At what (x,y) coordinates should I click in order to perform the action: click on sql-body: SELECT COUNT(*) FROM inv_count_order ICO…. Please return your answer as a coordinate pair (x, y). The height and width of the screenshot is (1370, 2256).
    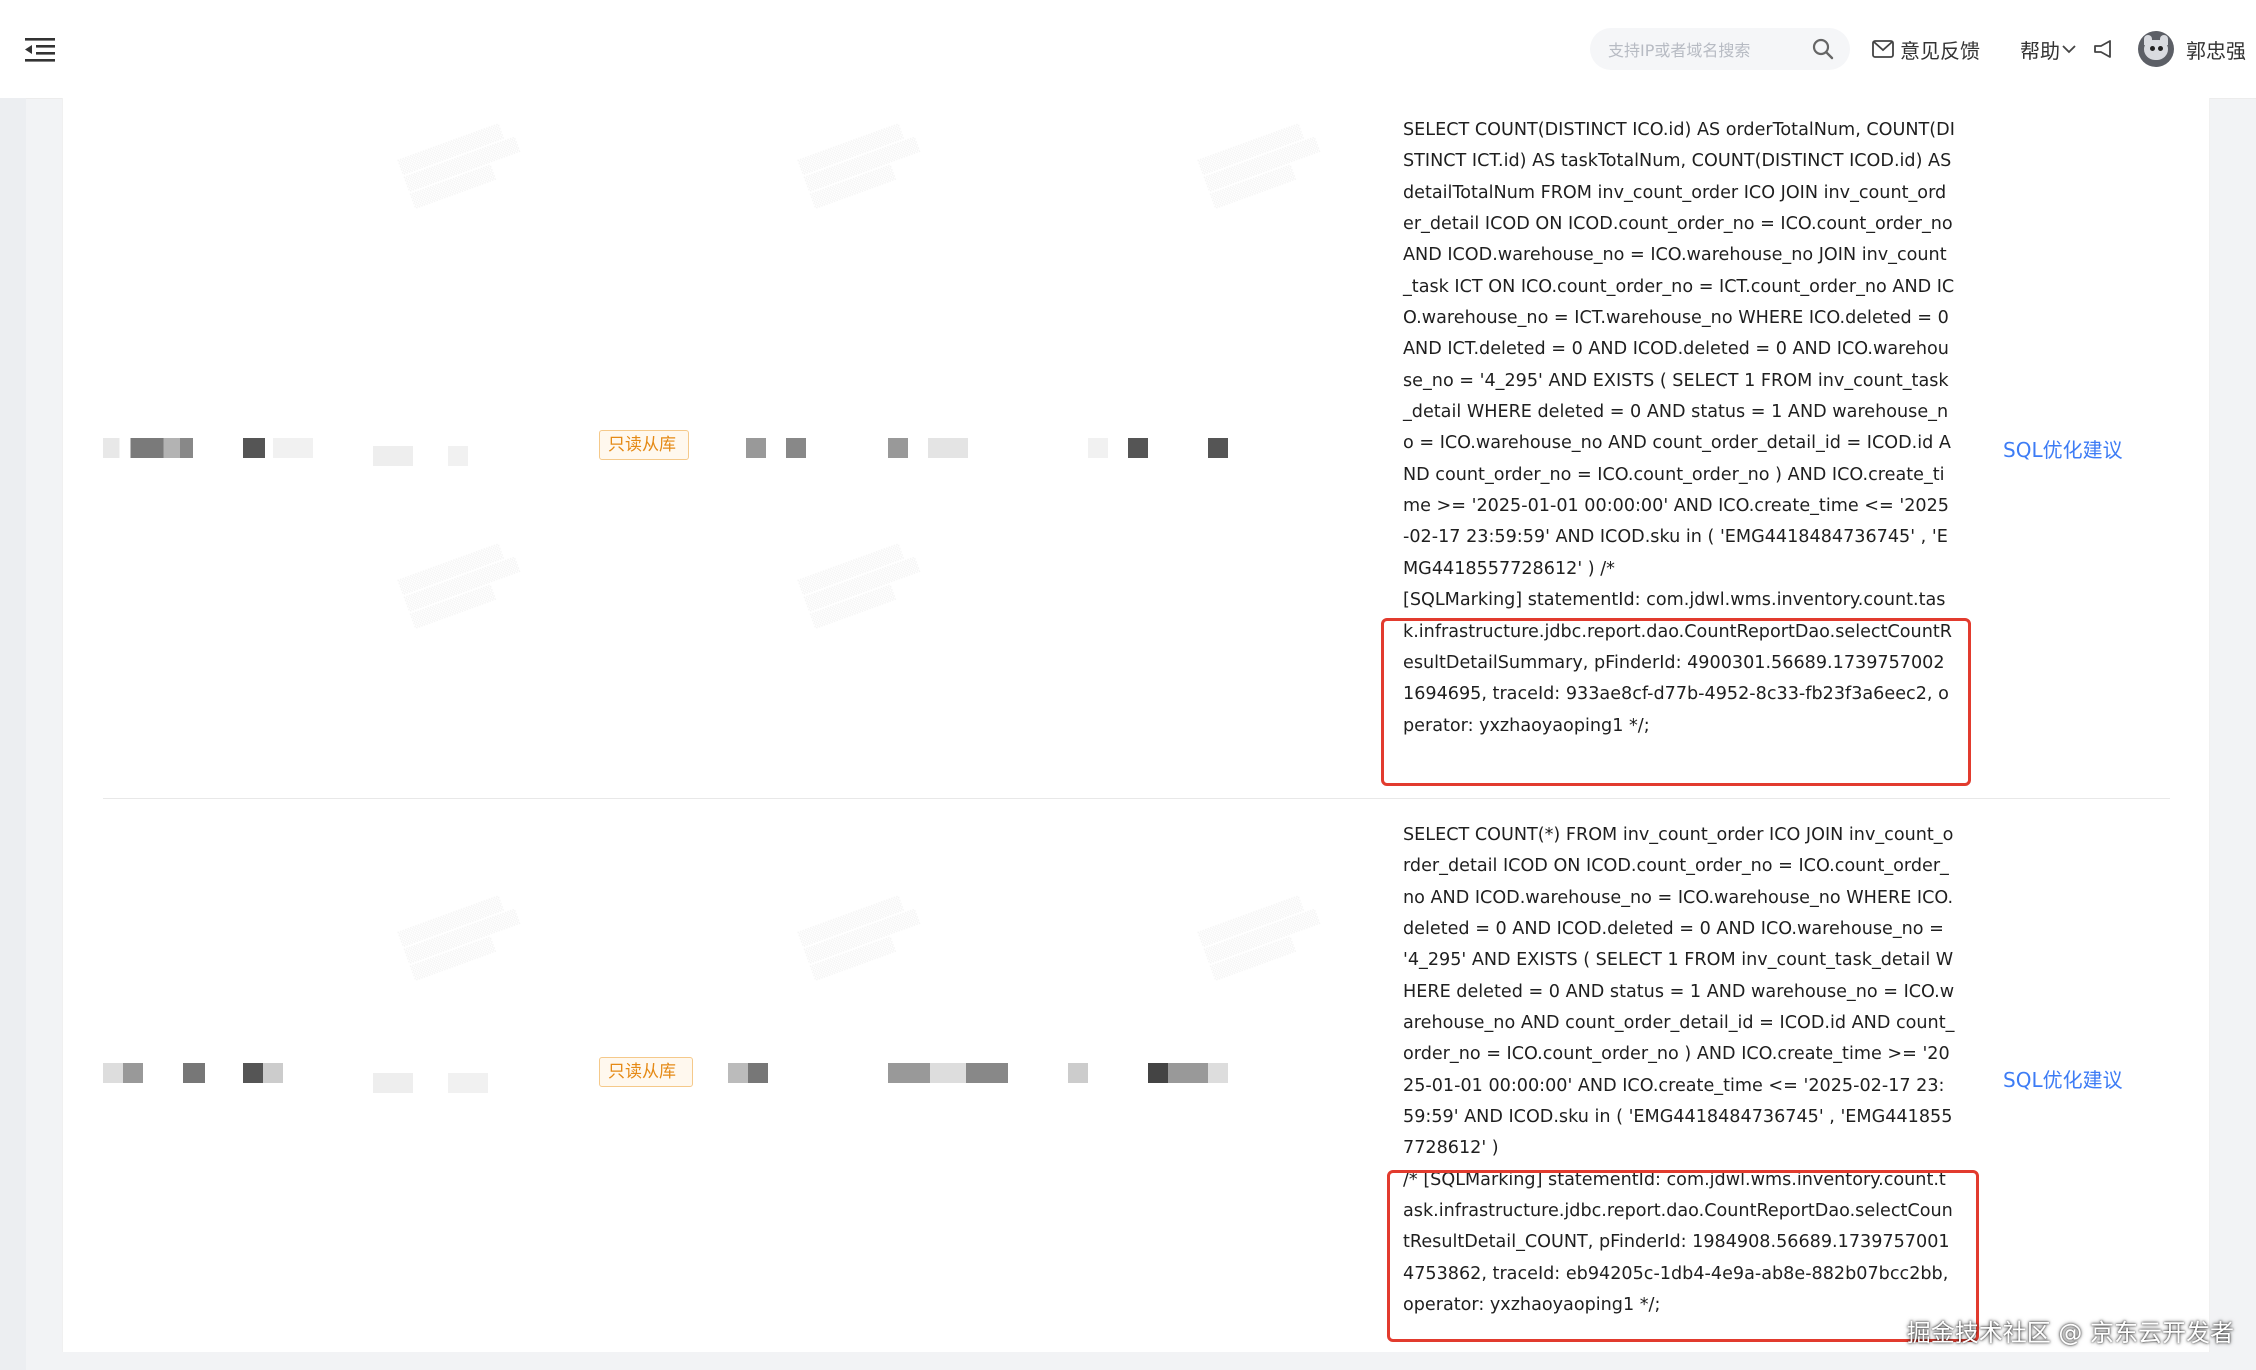
    Looking at the image, I should click on (1679, 992).